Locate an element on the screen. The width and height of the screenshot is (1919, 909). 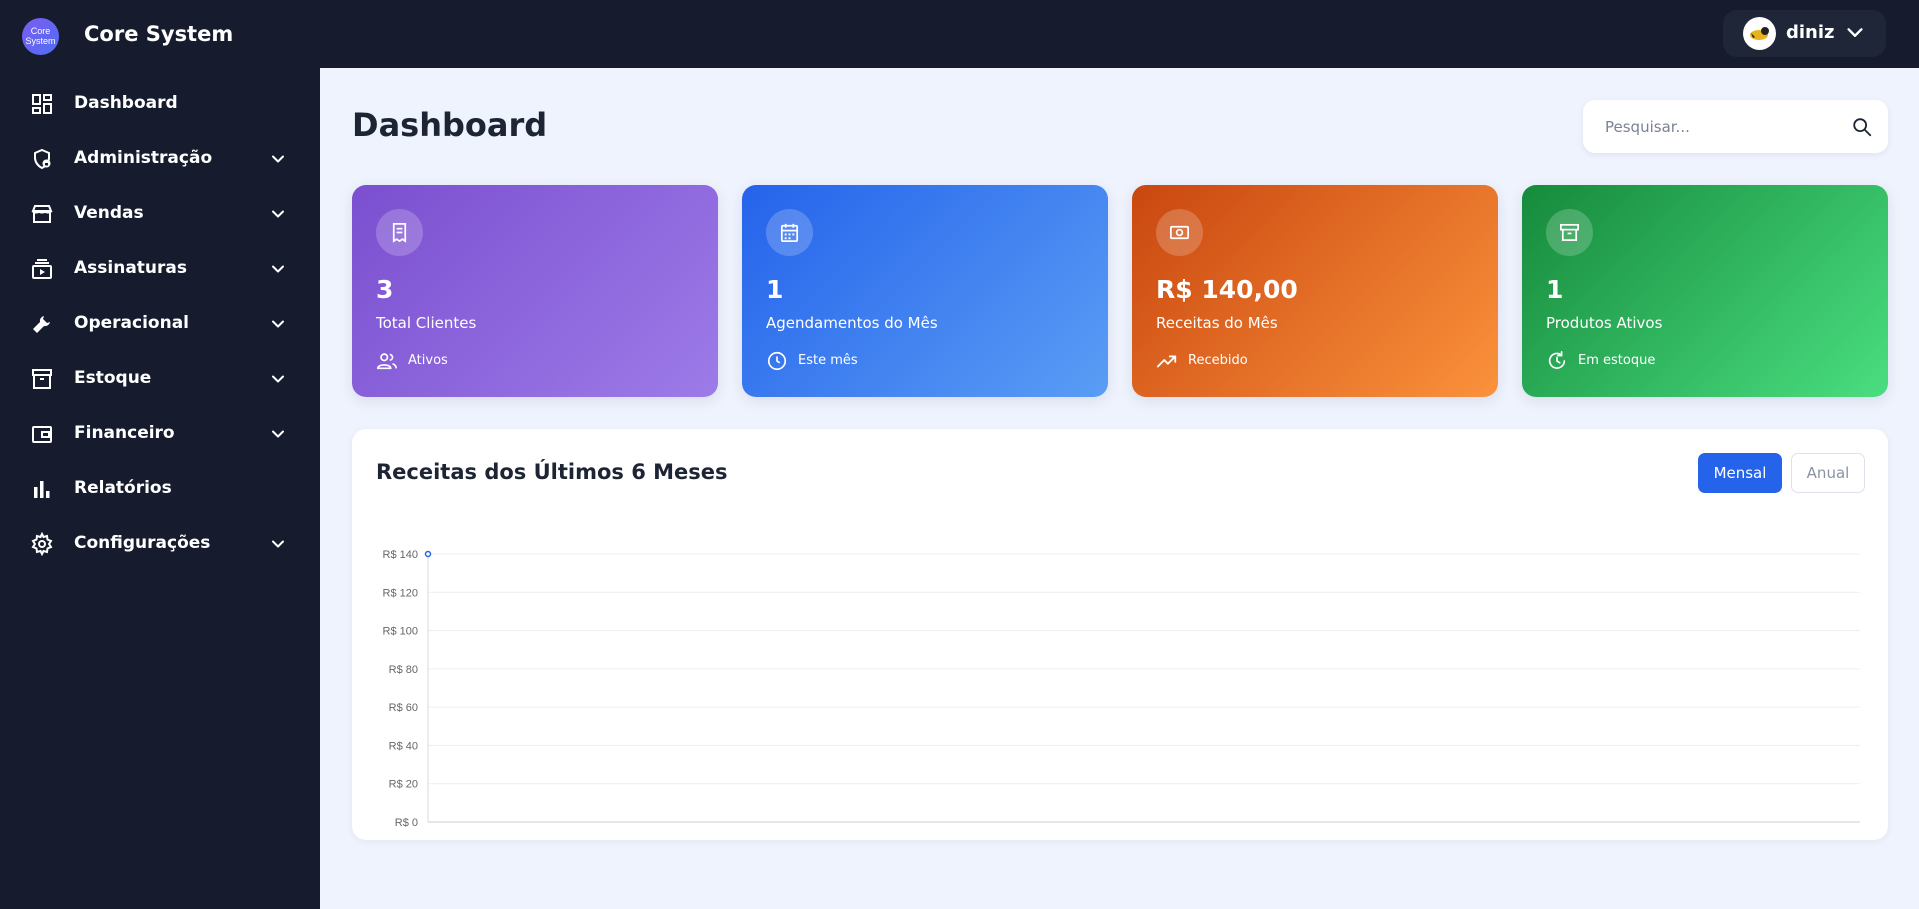
sidebar-item-relatorios: Relatórios is located at coordinates (160, 489).